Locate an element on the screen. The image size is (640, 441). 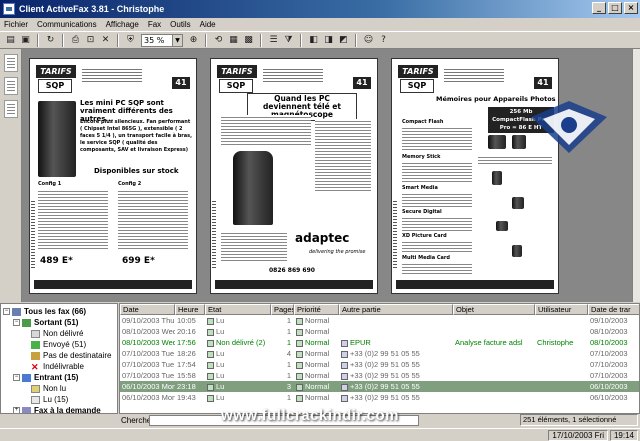
app-icon is located at coordinates (9, 9).